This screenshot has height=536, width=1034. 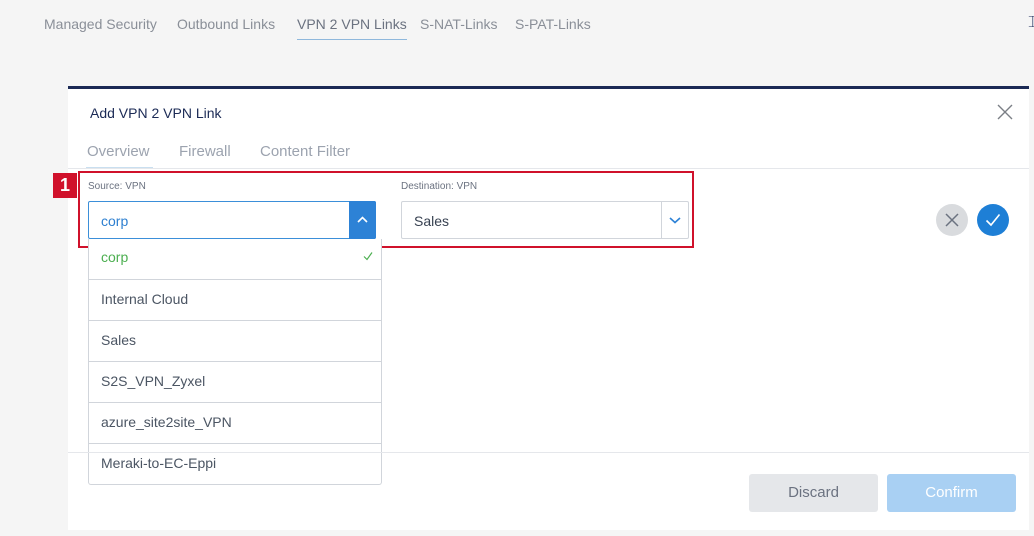 I want to click on tab-divider, so click(x=548, y=168).